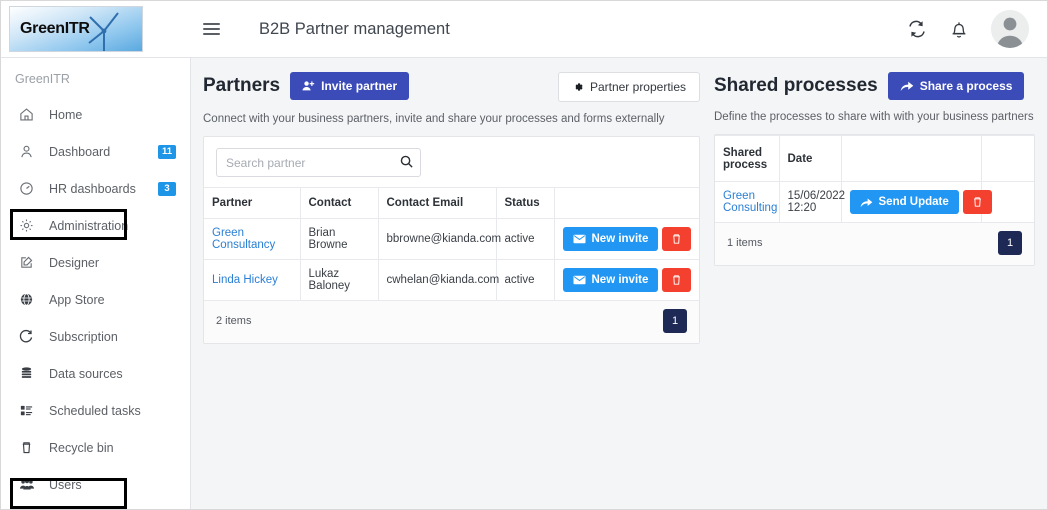 The image size is (1048, 510). What do you see at coordinates (1010, 243) in the screenshot?
I see `shared-processes-page-1-button: 1` at bounding box center [1010, 243].